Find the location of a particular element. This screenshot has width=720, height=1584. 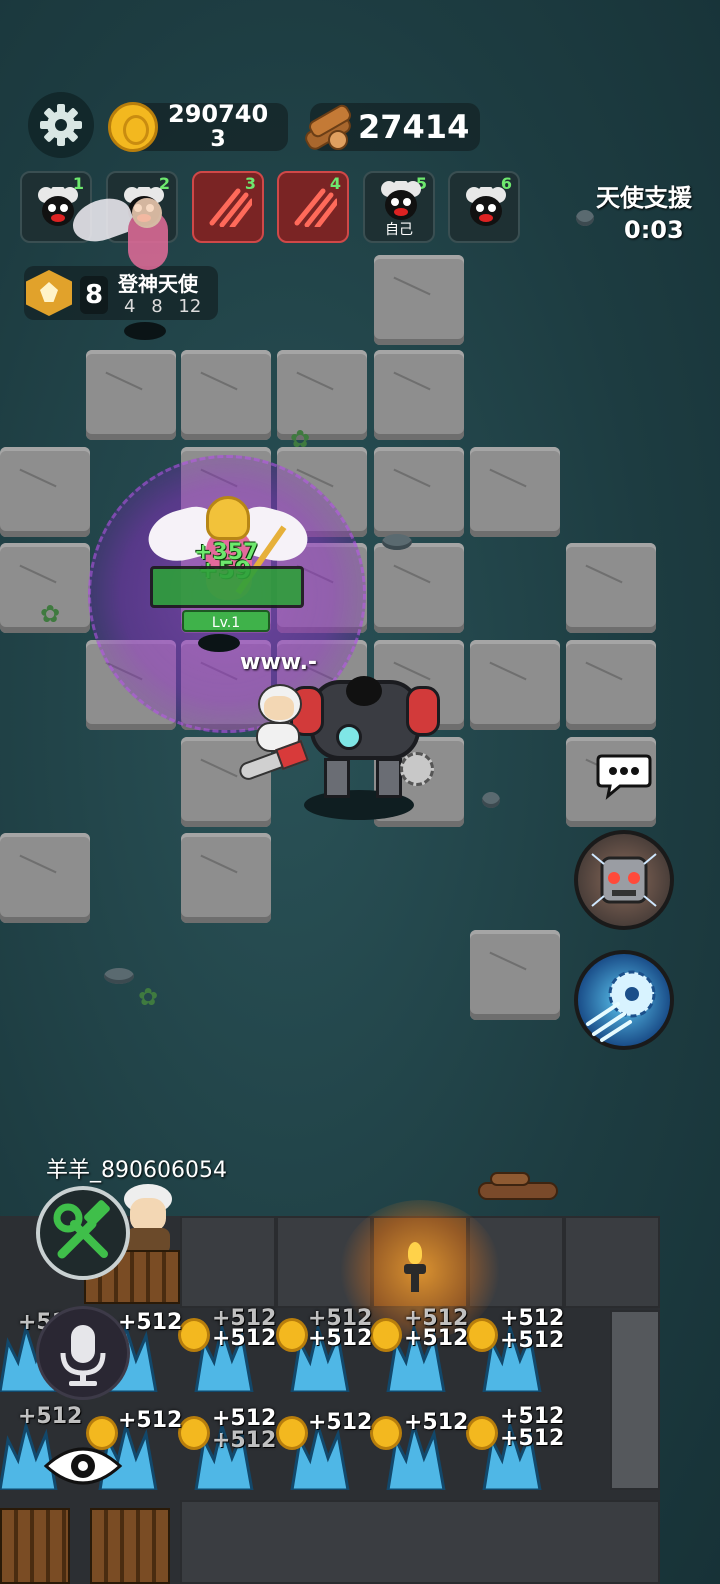

speech-bubble-icon is located at coordinates (624, 777).